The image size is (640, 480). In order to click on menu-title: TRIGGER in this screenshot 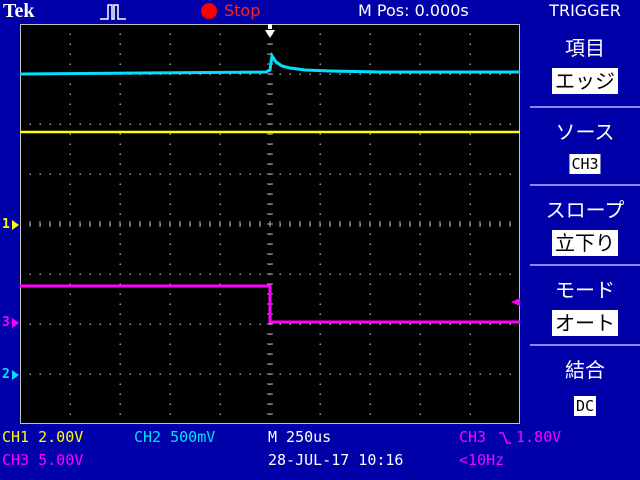, I will do `click(585, 10)`.